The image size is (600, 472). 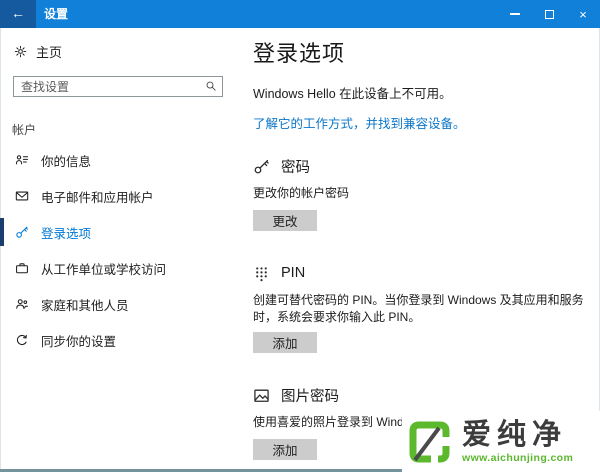 What do you see at coordinates (429, 441) in the screenshot?
I see `aichunjing-logo-icon` at bounding box center [429, 441].